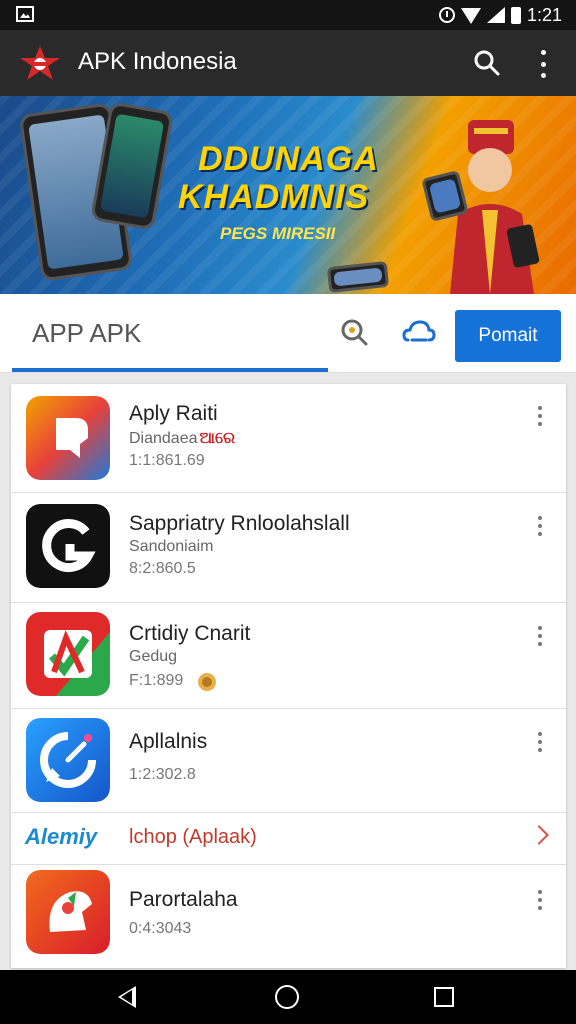 The height and width of the screenshot is (1024, 576). Describe the element at coordinates (68, 438) in the screenshot. I see `app-icon-aply` at that location.